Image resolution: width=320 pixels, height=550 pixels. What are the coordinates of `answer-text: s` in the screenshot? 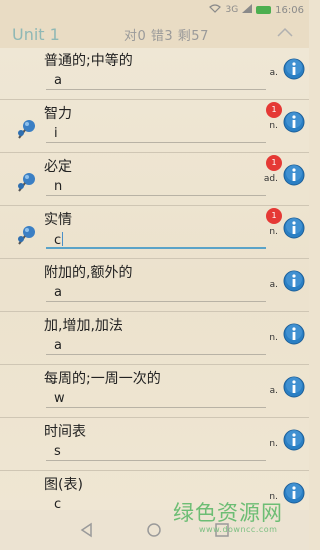 It's located at (57, 451).